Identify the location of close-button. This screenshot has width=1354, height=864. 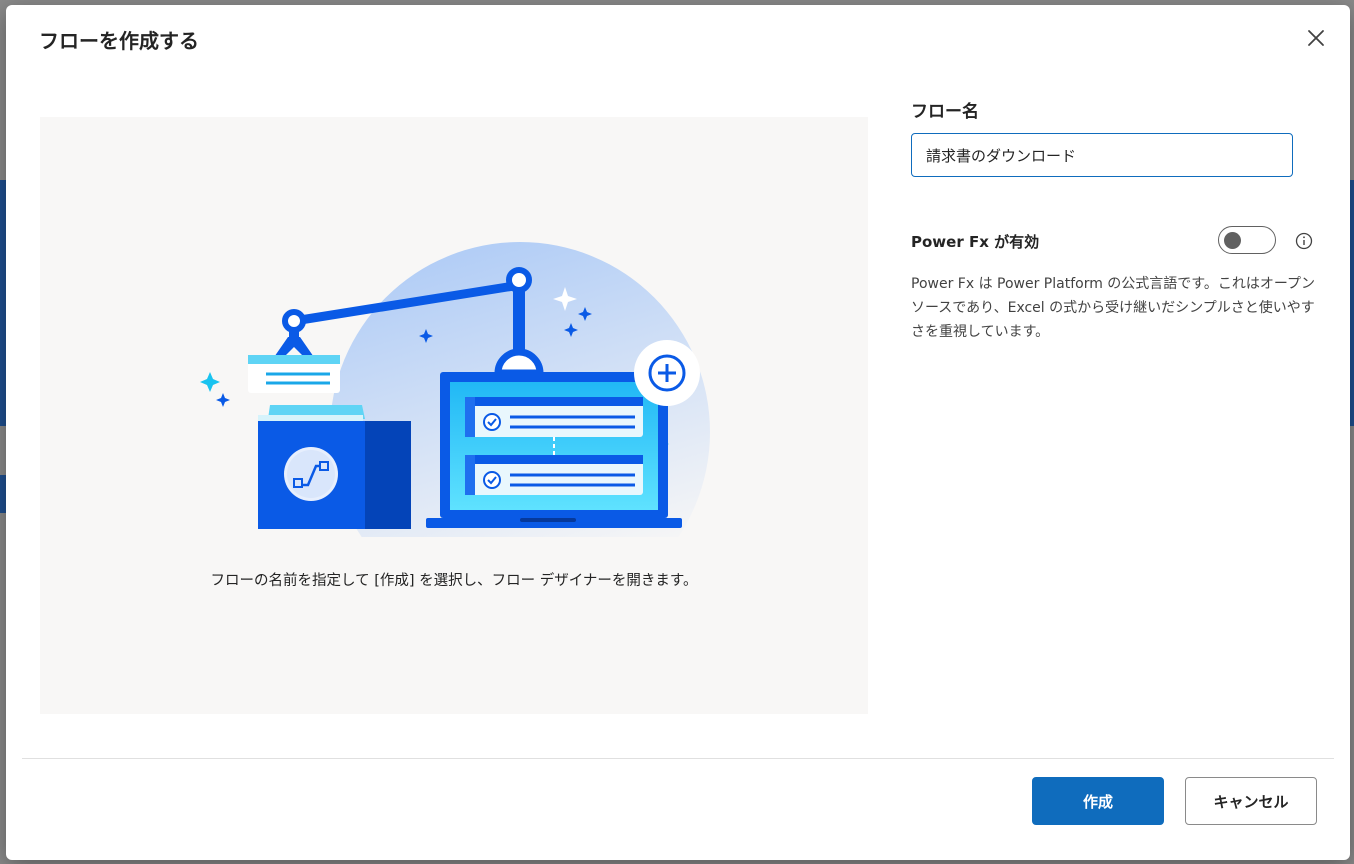
(1316, 38).